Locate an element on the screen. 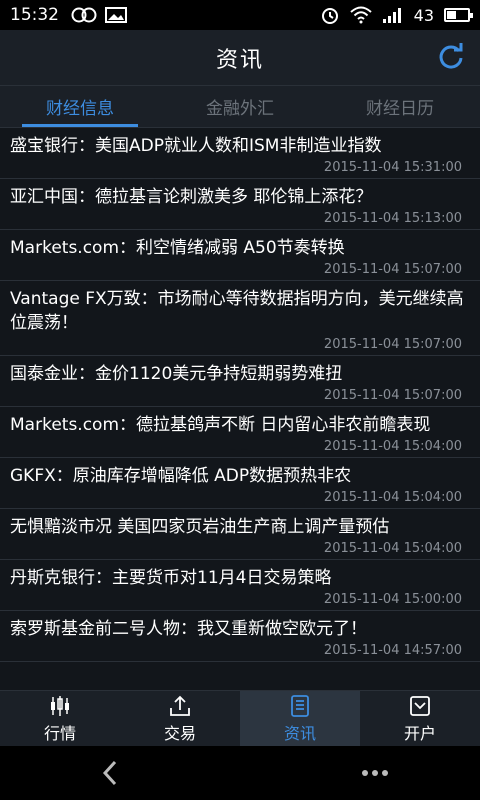 Image resolution: width=480 pixels, height=800 pixels. news-headline: GKFX：原油库存增幅降低 ADP数据预热非农 is located at coordinates (181, 476).